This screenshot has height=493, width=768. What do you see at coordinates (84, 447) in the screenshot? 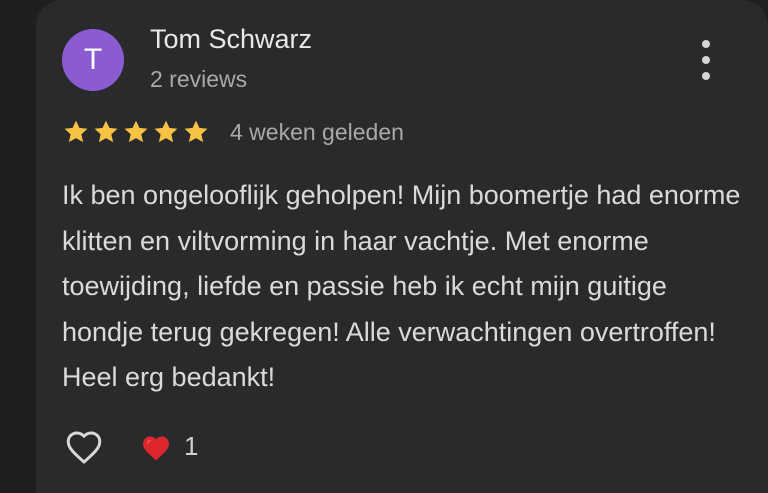
I see `heart-outline-icon` at bounding box center [84, 447].